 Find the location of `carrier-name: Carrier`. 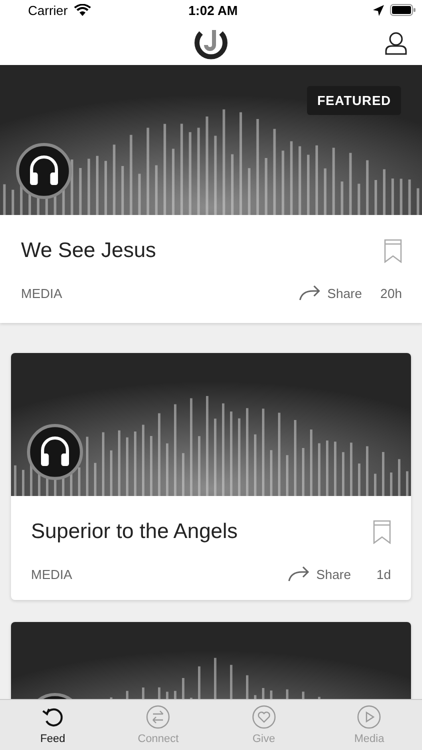

carrier-name: Carrier is located at coordinates (47, 10).